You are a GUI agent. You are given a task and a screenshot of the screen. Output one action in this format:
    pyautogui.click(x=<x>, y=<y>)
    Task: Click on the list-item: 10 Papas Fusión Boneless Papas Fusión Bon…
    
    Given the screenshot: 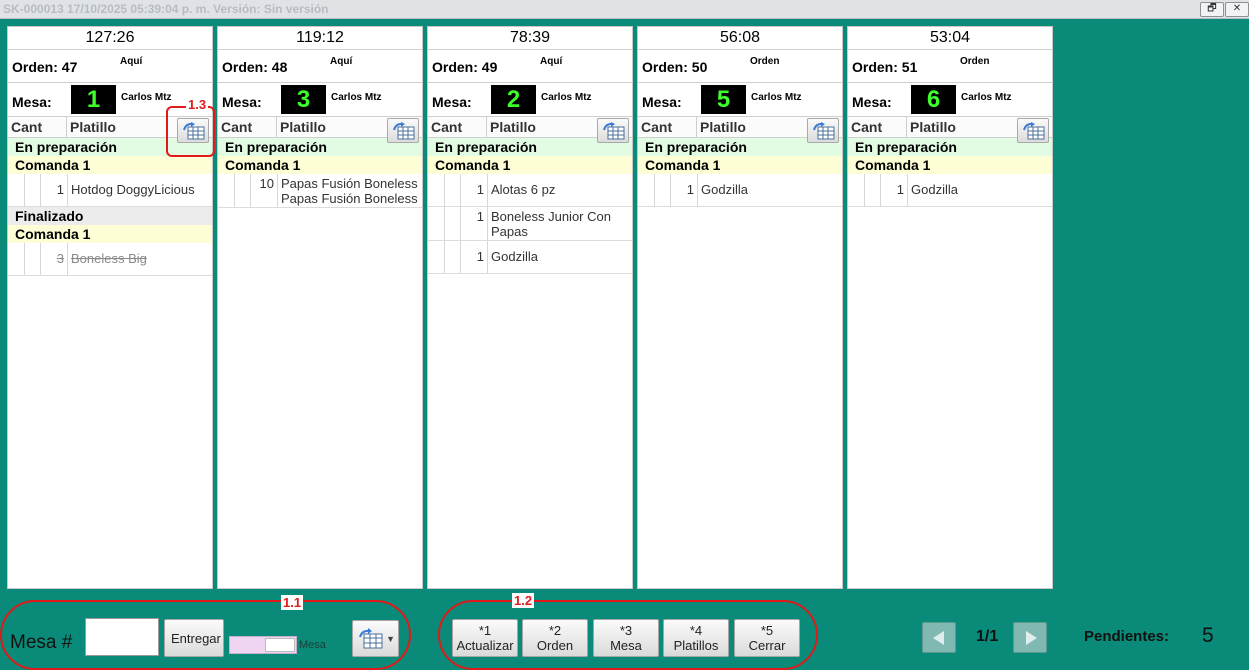 What is the action you would take?
    pyautogui.click(x=320, y=191)
    